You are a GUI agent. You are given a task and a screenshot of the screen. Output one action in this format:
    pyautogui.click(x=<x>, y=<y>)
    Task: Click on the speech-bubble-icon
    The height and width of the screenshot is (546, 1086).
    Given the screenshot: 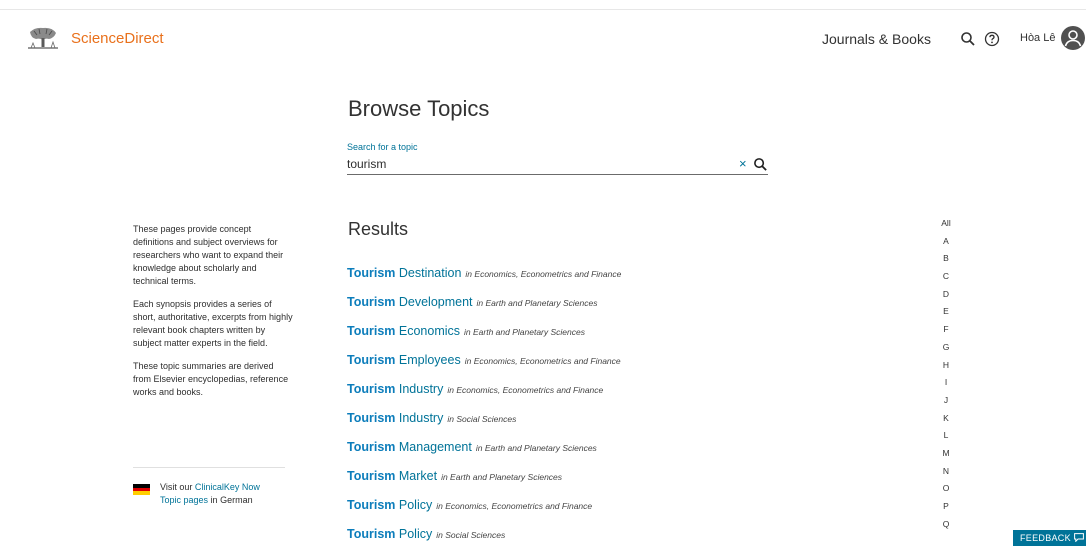 What is the action you would take?
    pyautogui.click(x=1079, y=537)
    